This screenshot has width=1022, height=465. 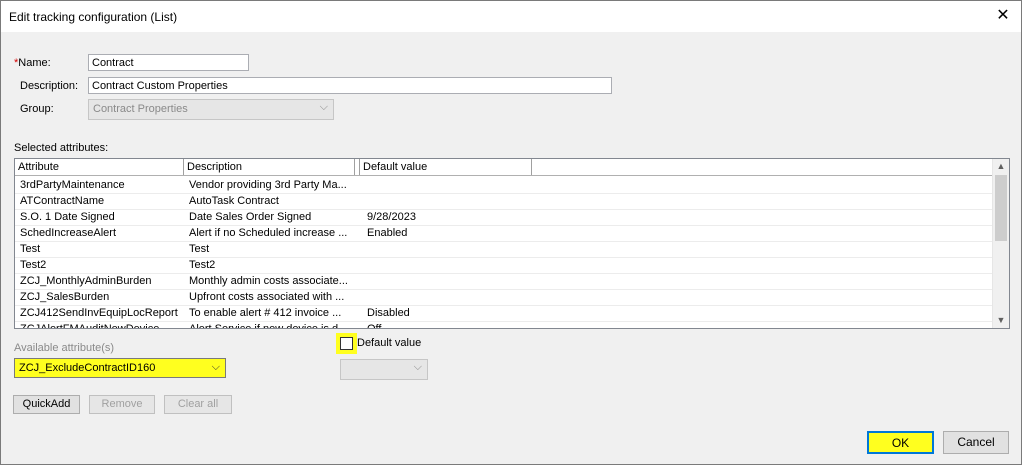 What do you see at coordinates (900, 442) in the screenshot?
I see `ok-button: OK` at bounding box center [900, 442].